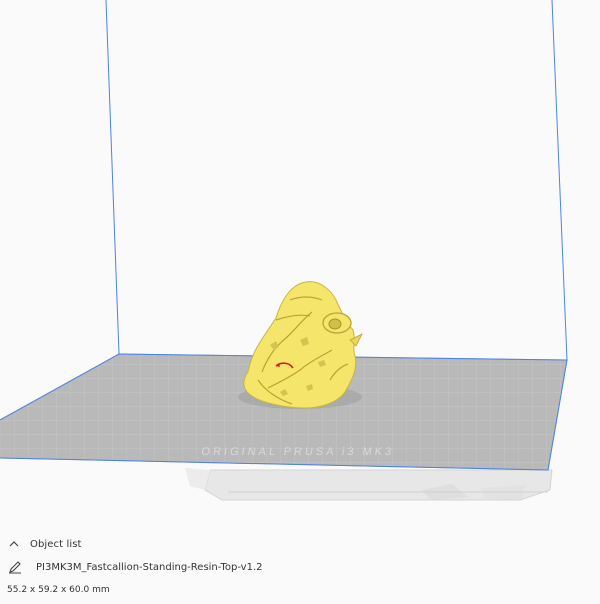 The width and height of the screenshot is (600, 604). I want to click on object-dimensions: 55.2 x 59.2 x 60.0 mm, so click(58, 590).